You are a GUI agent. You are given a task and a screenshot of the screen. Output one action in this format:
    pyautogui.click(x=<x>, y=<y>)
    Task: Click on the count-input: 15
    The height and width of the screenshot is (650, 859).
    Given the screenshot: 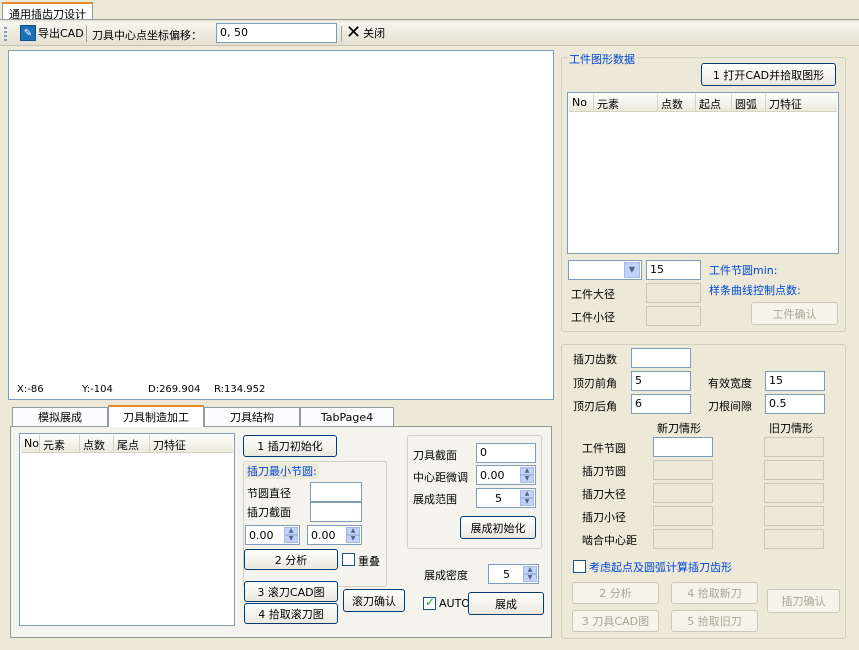 What is the action you would take?
    pyautogui.click(x=673, y=270)
    